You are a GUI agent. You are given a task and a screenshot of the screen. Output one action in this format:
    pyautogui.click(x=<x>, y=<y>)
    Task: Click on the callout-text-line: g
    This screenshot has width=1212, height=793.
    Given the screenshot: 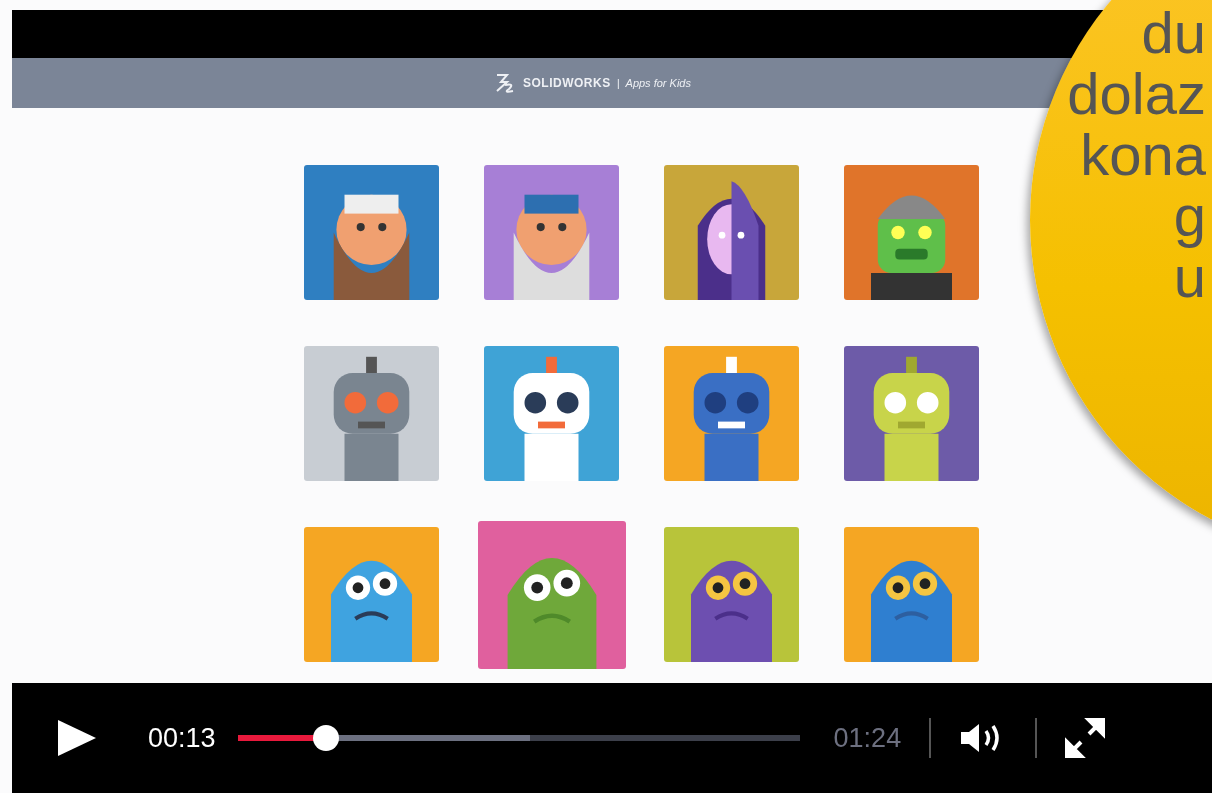 What is the action you would take?
    pyautogui.click(x=1189, y=215)
    